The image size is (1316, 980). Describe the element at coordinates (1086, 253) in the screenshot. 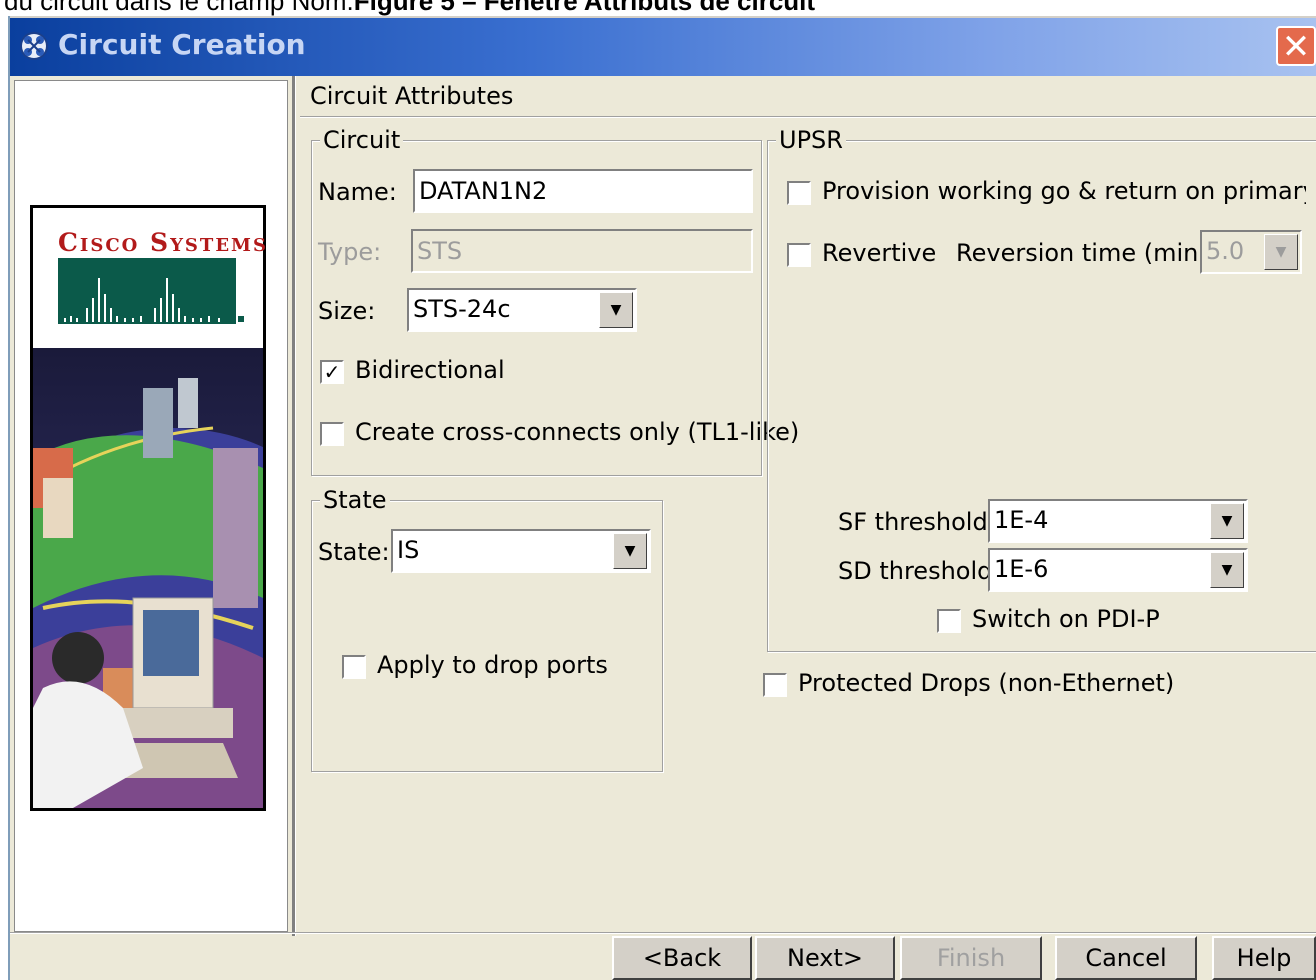

I see `reversion-time-label: Reversion time (min):` at that location.